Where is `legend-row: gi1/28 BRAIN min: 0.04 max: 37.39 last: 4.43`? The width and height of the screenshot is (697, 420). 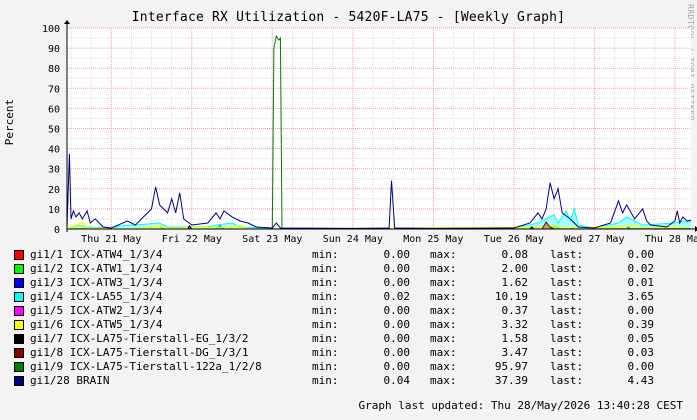 legend-row: gi1/28 BRAIN min: 0.04 max: 37.39 last: 4.43 is located at coordinates (354, 381).